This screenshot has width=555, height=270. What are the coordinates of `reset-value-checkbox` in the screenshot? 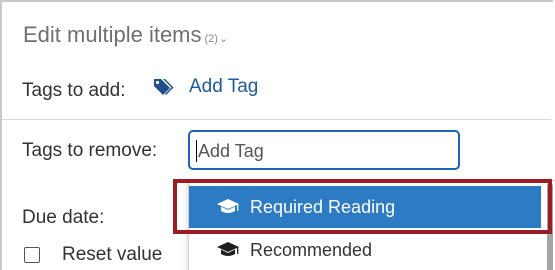 It's located at (32, 255).